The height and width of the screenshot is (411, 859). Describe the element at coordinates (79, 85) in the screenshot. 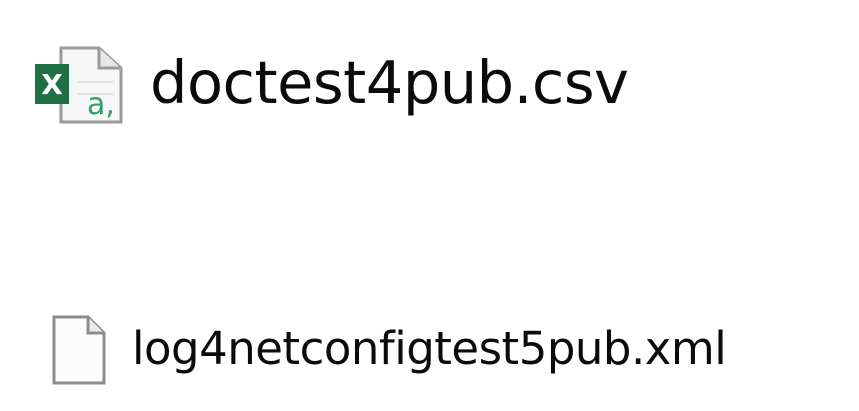

I see `excel-csv-file-icon: X a,` at that location.